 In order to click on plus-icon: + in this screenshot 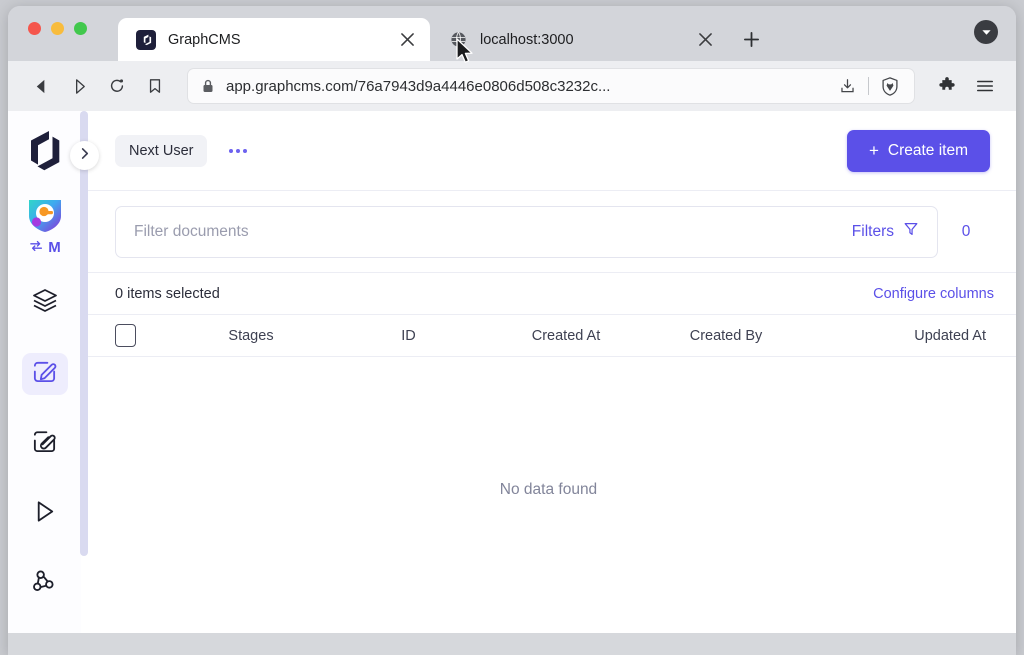, I will do `click(873, 150)`.